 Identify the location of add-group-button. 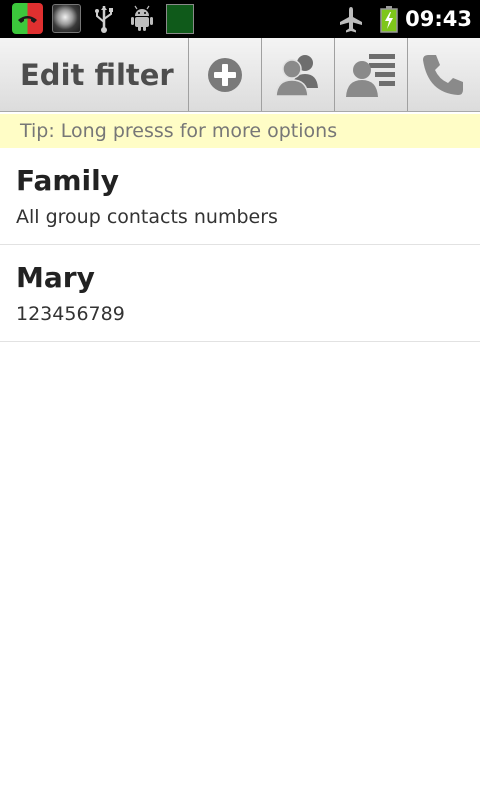
(297, 74).